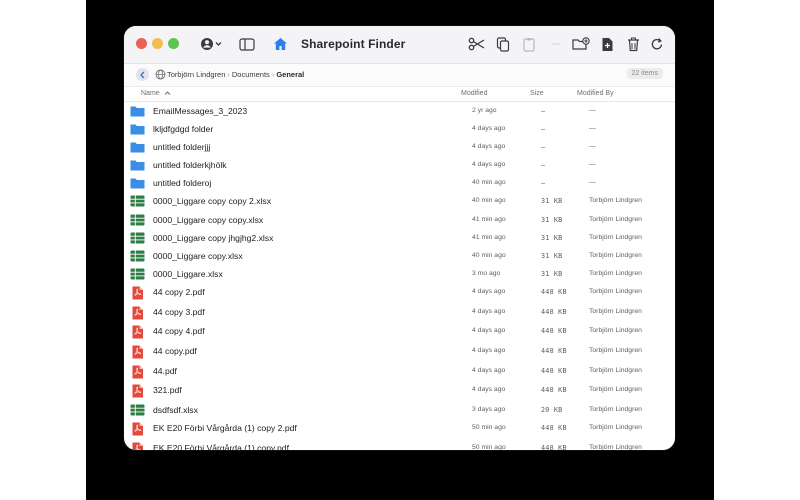 This screenshot has height=500, width=800. What do you see at coordinates (190, 165) in the screenshot?
I see `file-name: untitled folderkjhölk` at bounding box center [190, 165].